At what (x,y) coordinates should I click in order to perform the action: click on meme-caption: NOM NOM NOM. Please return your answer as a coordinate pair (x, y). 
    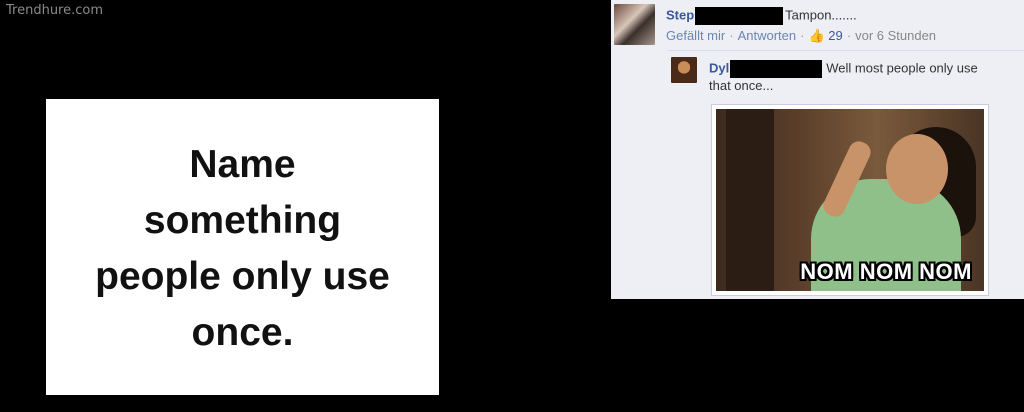
    Looking at the image, I should click on (886, 271).